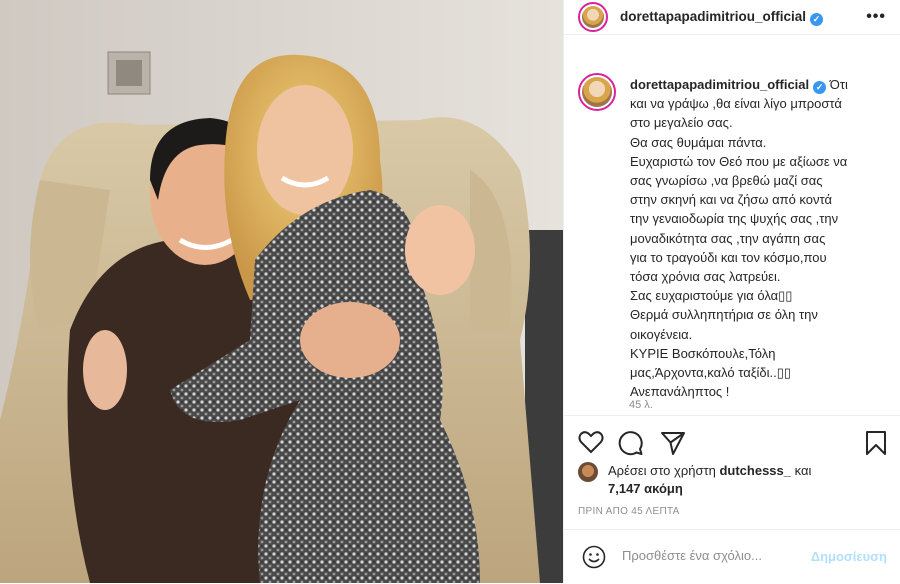 The height and width of the screenshot is (584, 900). Describe the element at coordinates (591, 442) in the screenshot. I see `heart-icon` at that location.